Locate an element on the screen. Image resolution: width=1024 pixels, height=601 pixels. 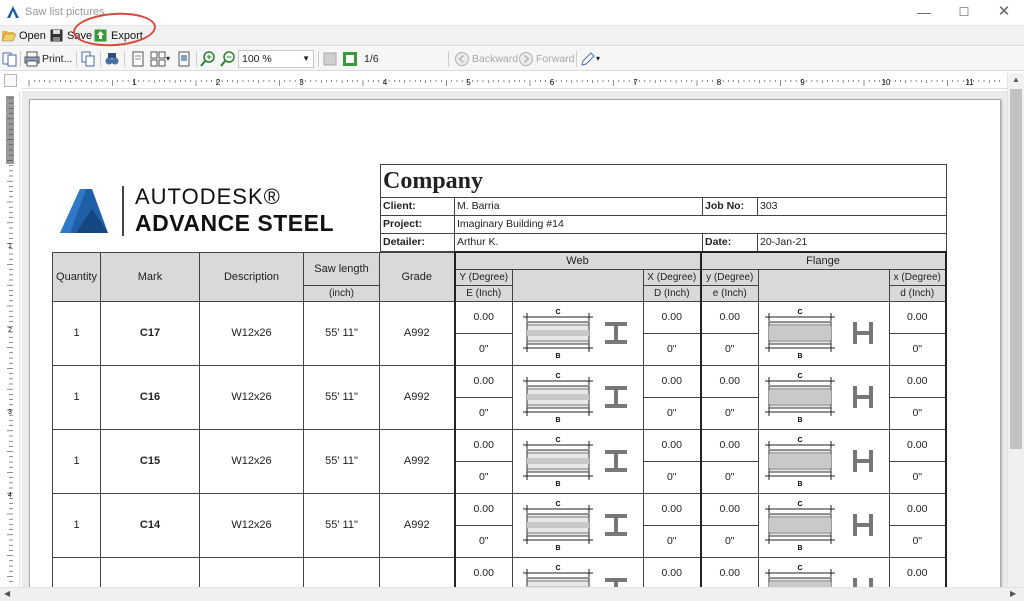
open-button: Open is located at coordinates (24, 36).